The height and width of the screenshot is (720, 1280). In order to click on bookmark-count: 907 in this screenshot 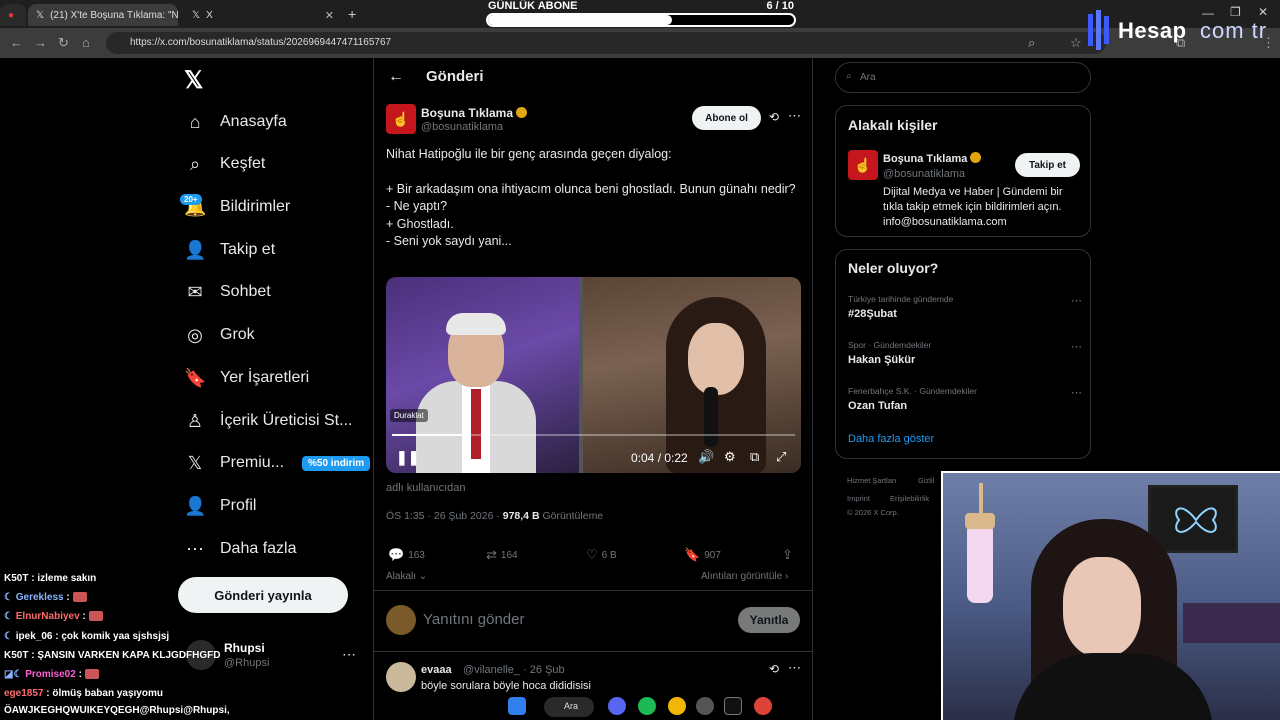, I will do `click(712, 555)`.